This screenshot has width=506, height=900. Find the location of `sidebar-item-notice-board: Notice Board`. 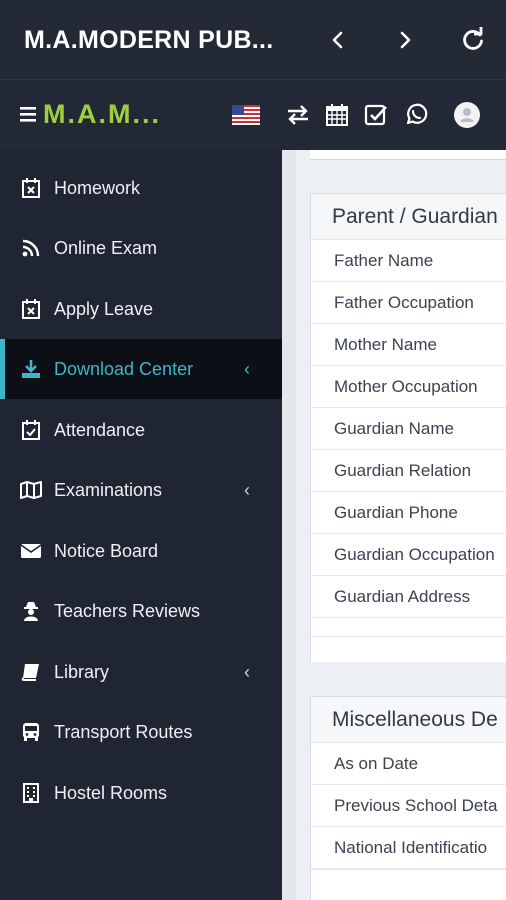

sidebar-item-notice-board: Notice Board is located at coordinates (141, 551).